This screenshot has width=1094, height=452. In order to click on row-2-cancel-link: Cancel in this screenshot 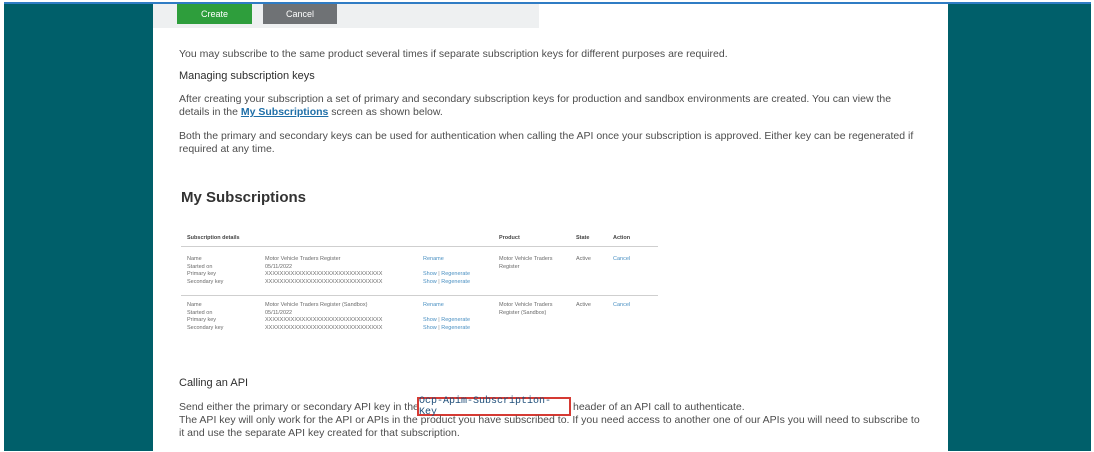, I will do `click(621, 306)`.